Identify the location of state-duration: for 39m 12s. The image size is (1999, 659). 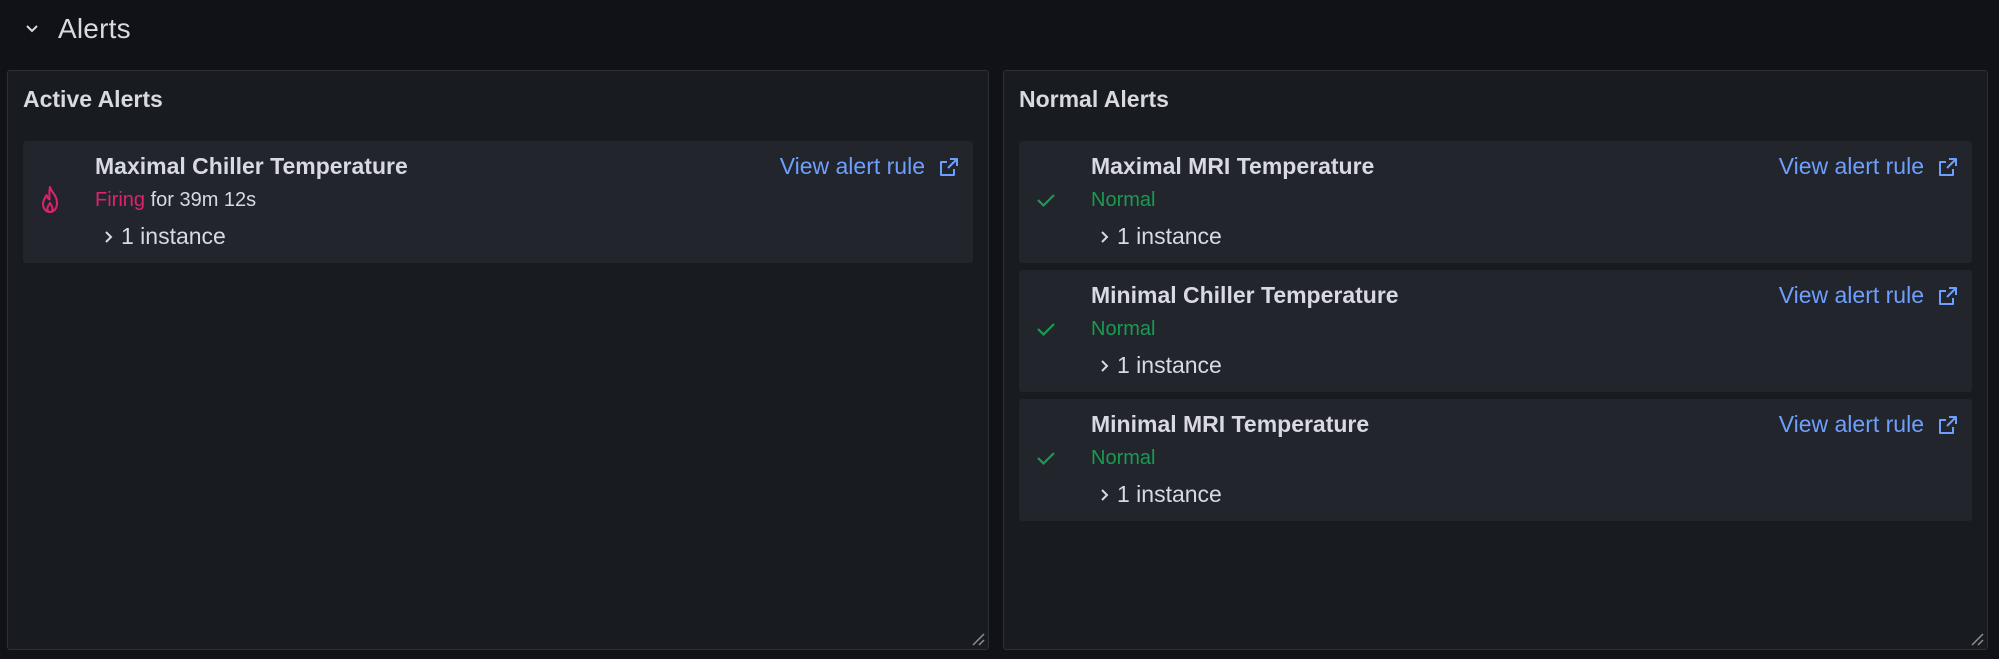
(201, 200).